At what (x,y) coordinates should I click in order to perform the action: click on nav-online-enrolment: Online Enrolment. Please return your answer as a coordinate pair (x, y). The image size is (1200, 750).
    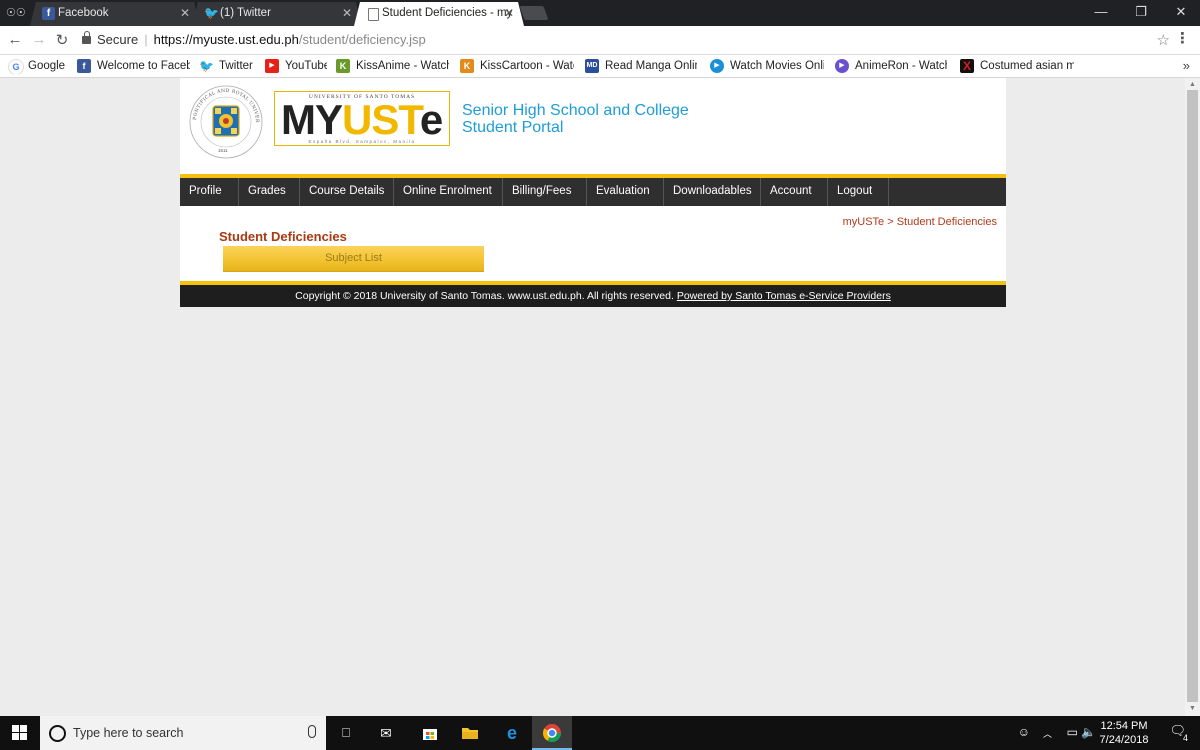
    Looking at the image, I should click on (448, 192).